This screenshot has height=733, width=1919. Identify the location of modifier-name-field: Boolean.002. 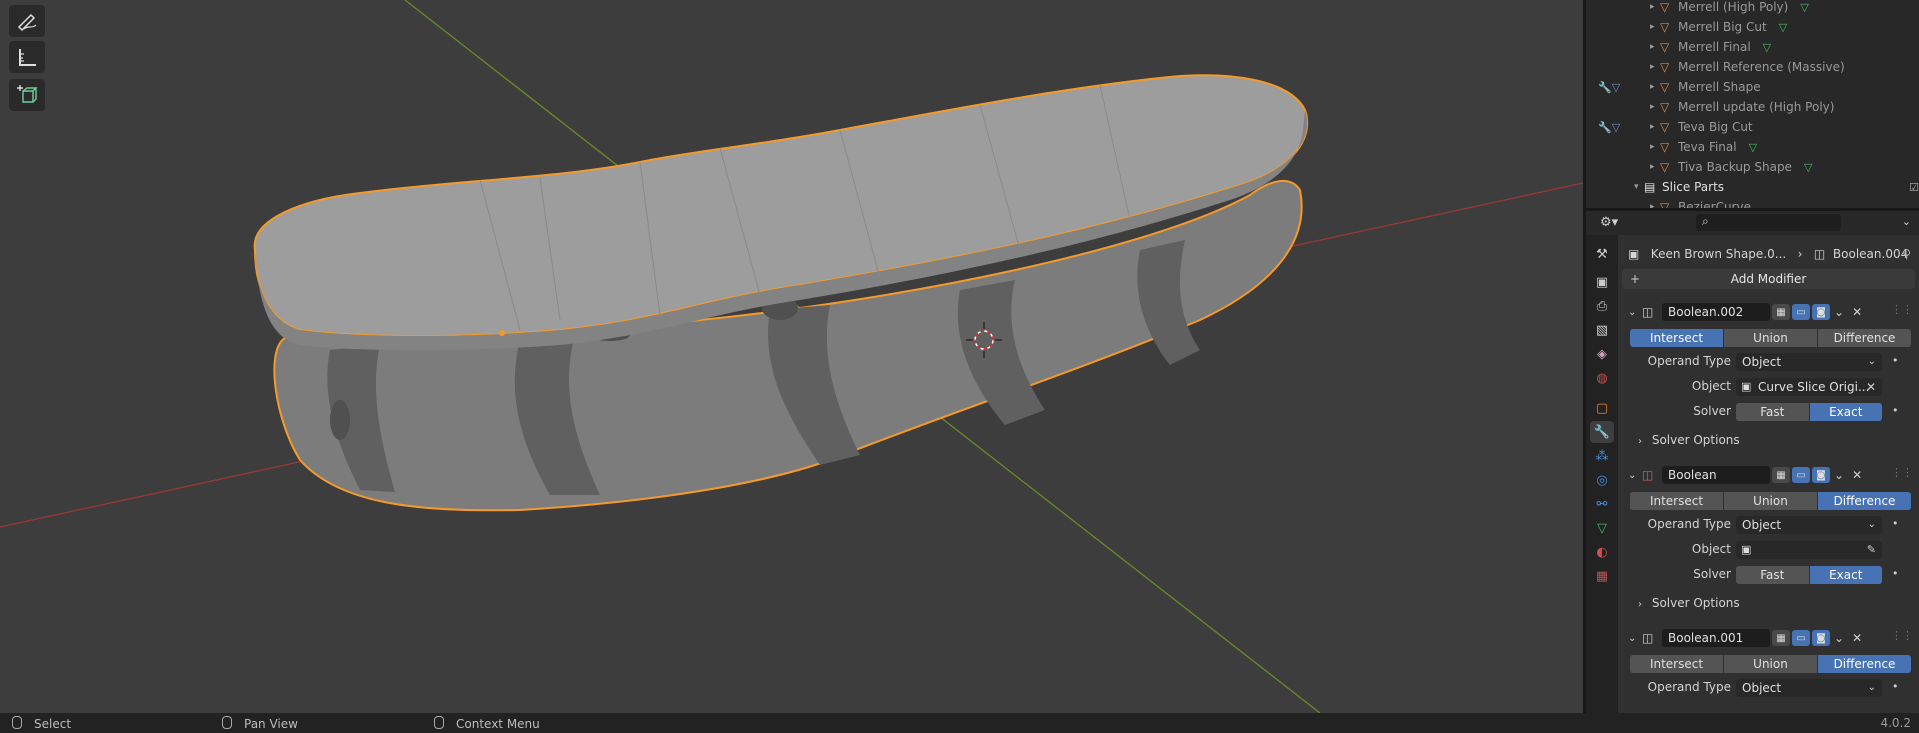
(1716, 312).